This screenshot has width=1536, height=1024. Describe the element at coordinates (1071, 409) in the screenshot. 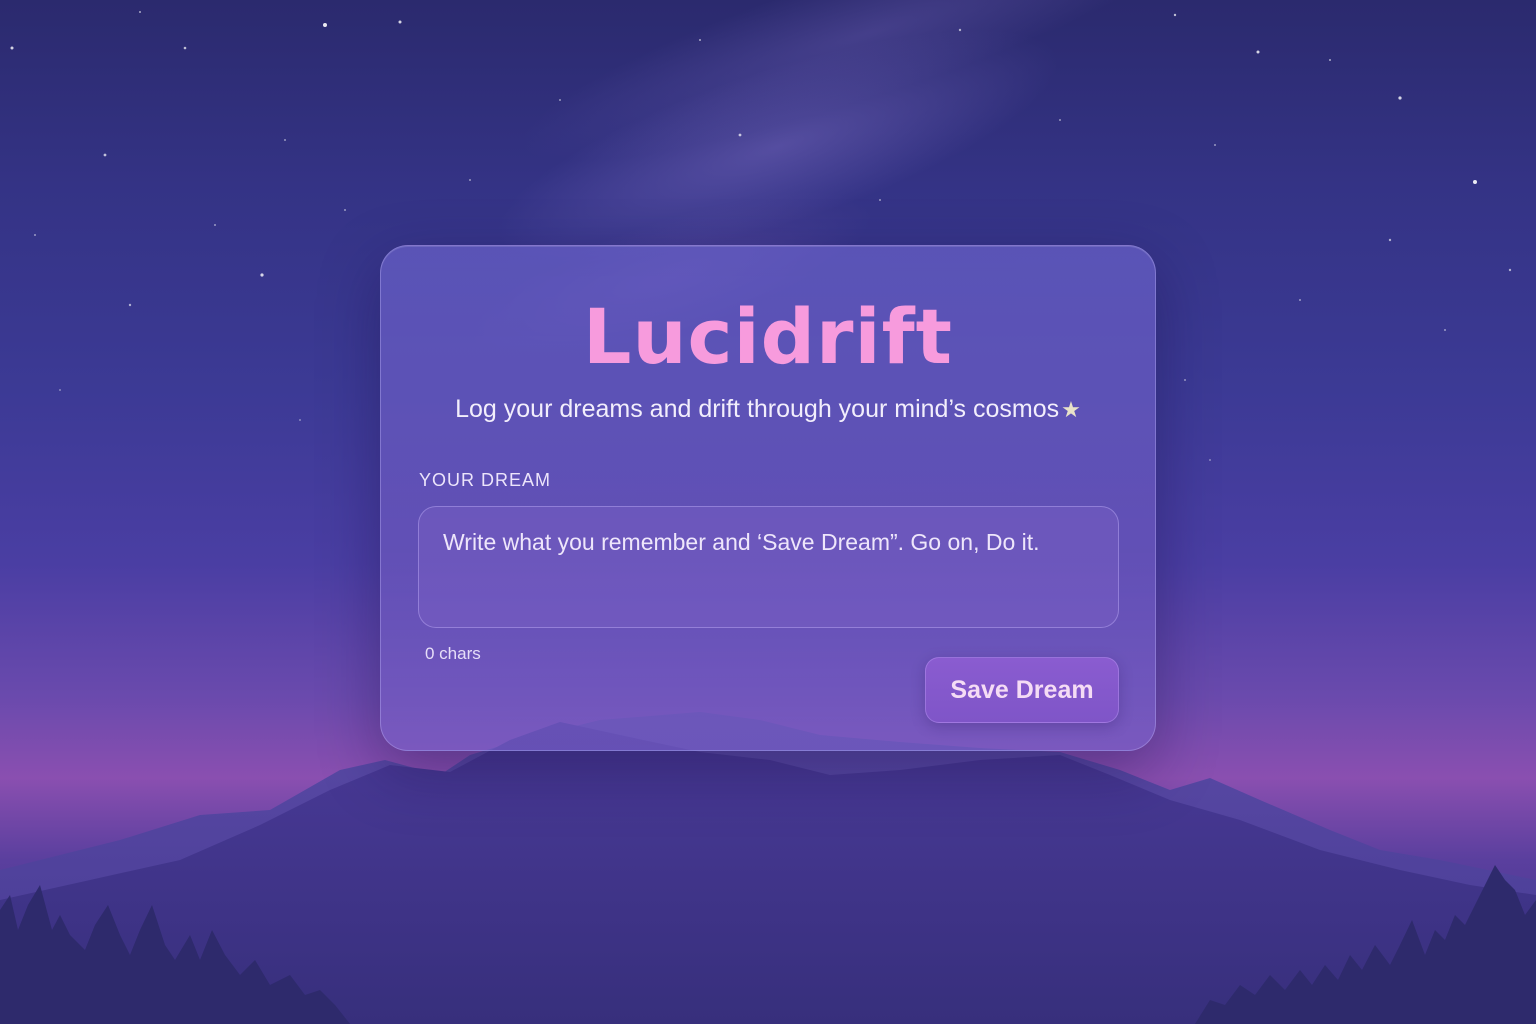

I see `star-icon: ★` at that location.